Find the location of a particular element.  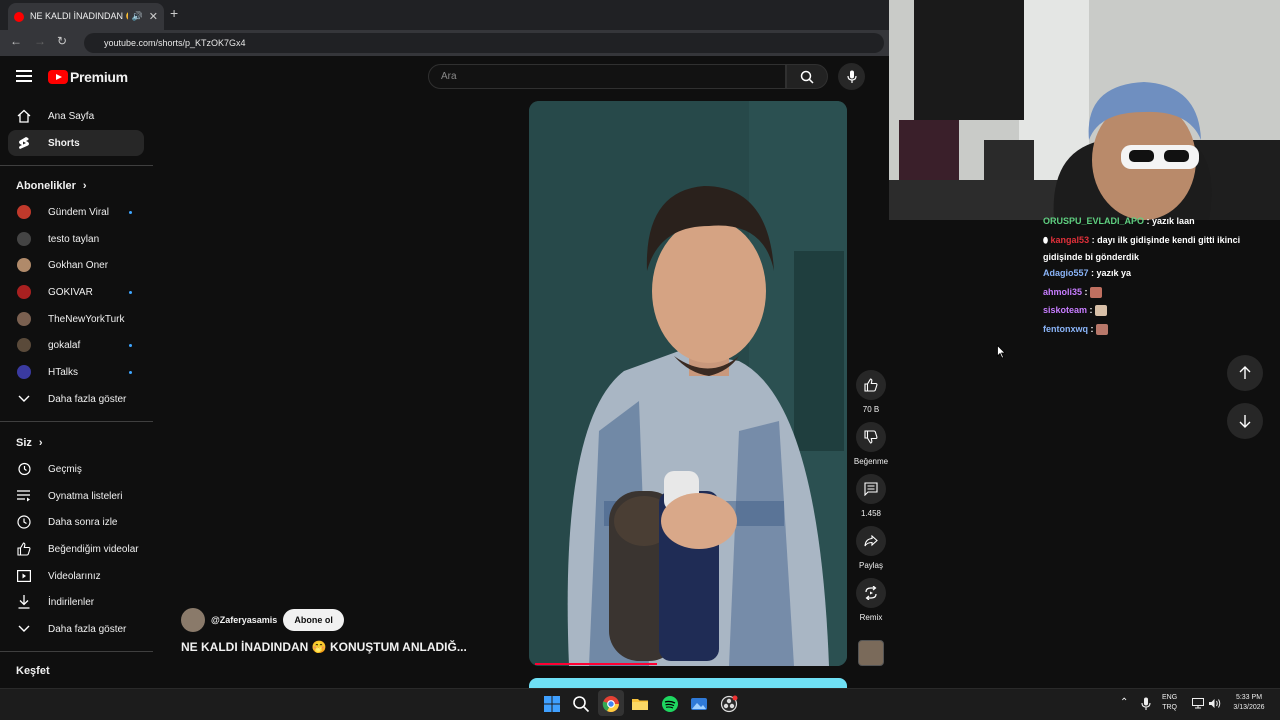

previous-short-button is located at coordinates (1245, 373).